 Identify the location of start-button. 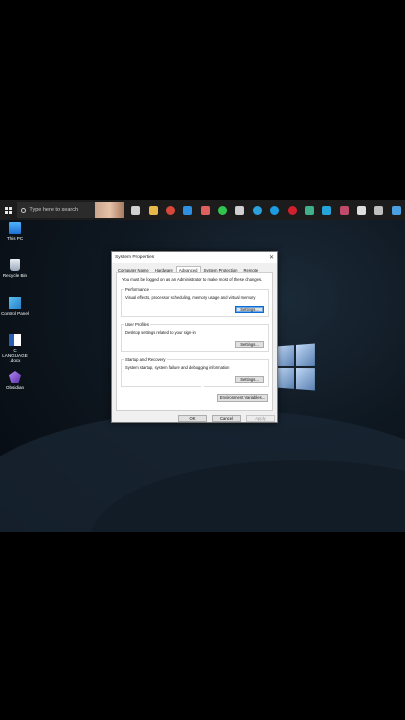
(8, 210).